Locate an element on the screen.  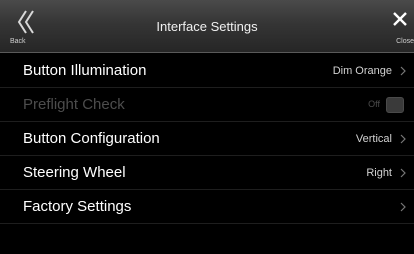
close-label: Close is located at coordinates (405, 41).